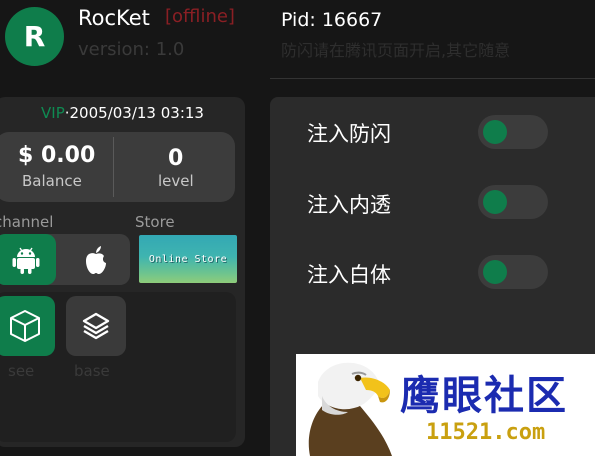  I want to click on see-tool-button, so click(27, 326).